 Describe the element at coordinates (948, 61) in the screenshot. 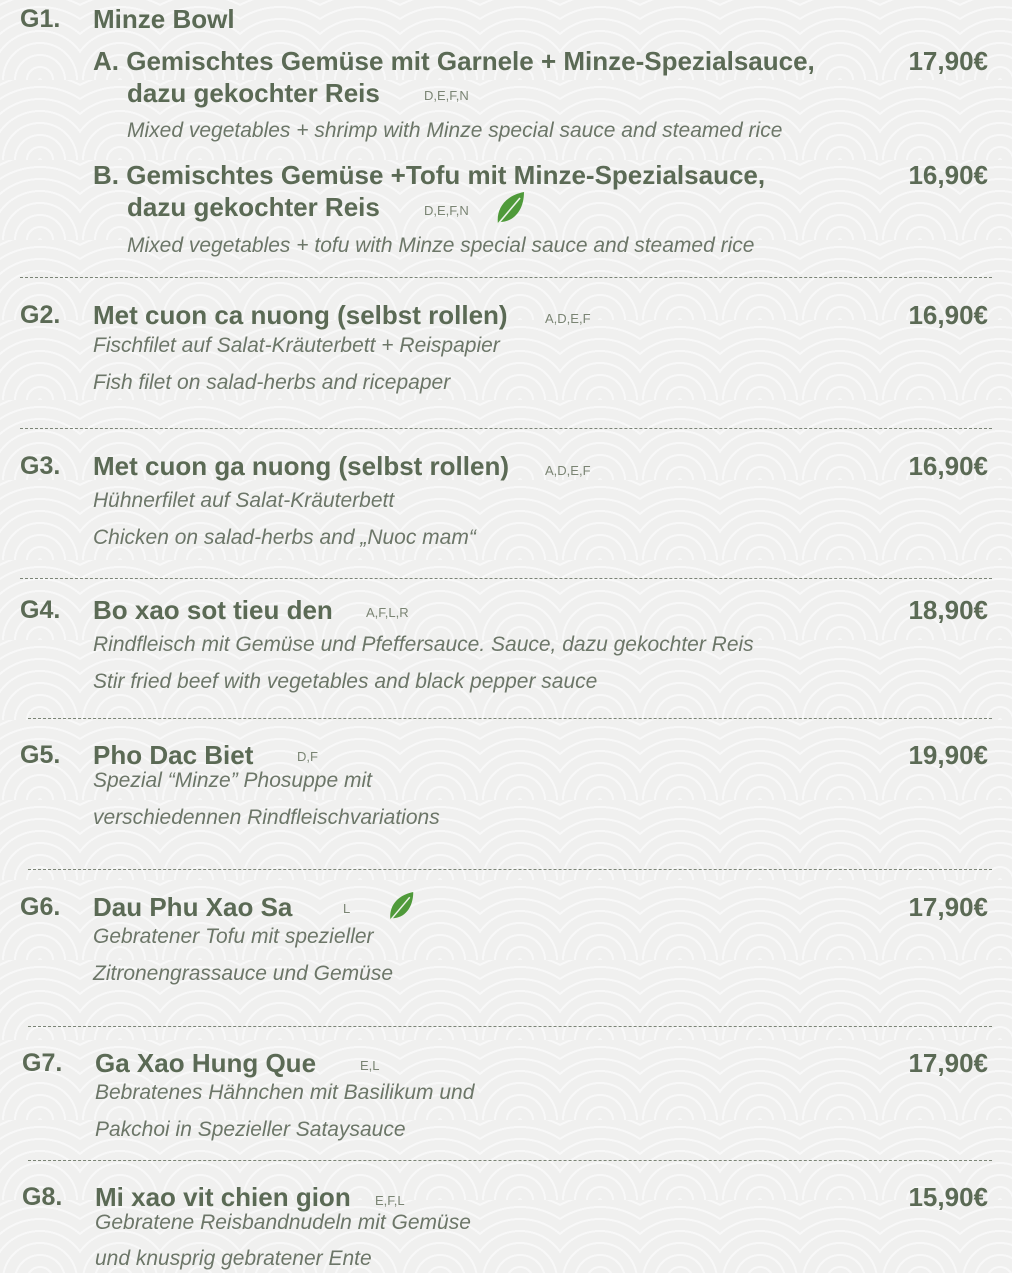

I see `item-variant-a-price: 17,90€` at that location.